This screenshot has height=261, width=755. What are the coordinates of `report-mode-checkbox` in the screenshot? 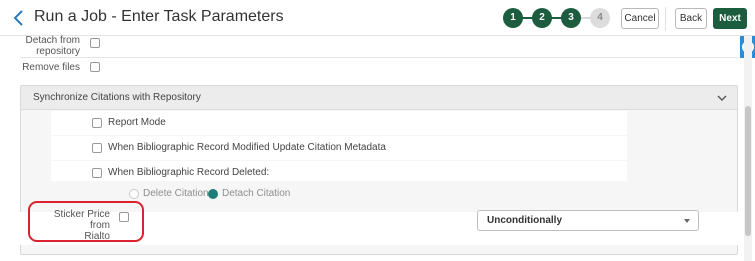 It's located at (97, 123).